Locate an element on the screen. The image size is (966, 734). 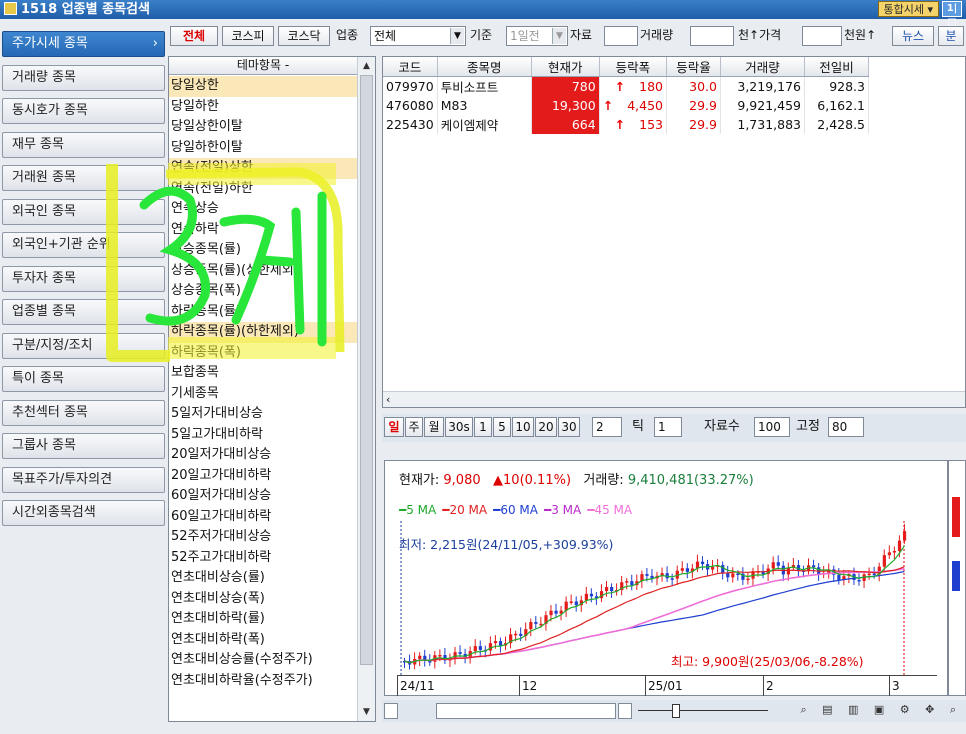
theme-item: 당일하한이탈 is located at coordinates (263, 148).